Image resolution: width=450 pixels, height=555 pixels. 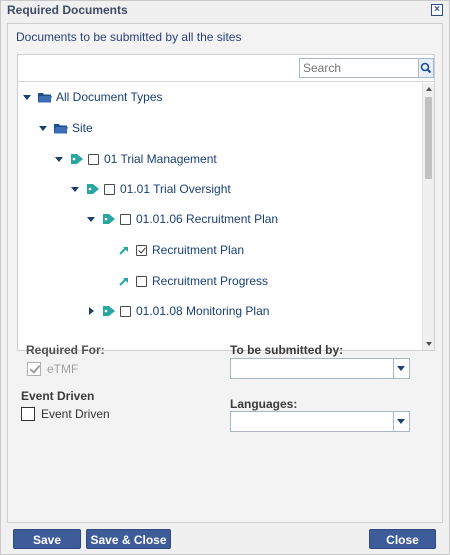 I want to click on save-close-button: Save & Close, so click(x=128, y=539).